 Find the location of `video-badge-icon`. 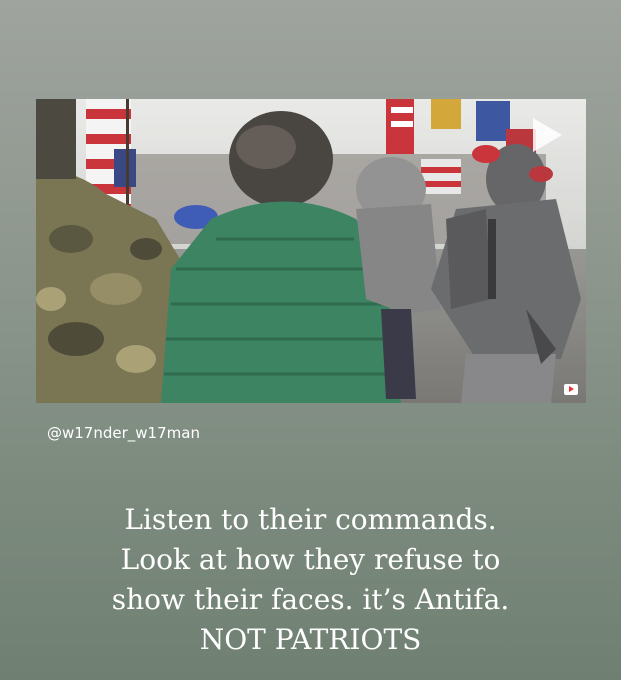

video-badge-icon is located at coordinates (571, 389).